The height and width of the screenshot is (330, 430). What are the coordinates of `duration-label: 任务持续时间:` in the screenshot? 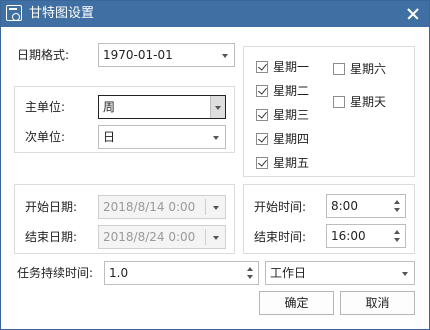 It's located at (55, 273).